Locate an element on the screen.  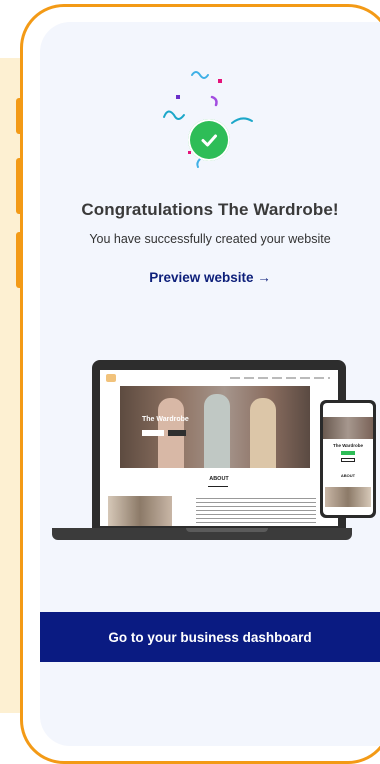
site-nav is located at coordinates (219, 378).